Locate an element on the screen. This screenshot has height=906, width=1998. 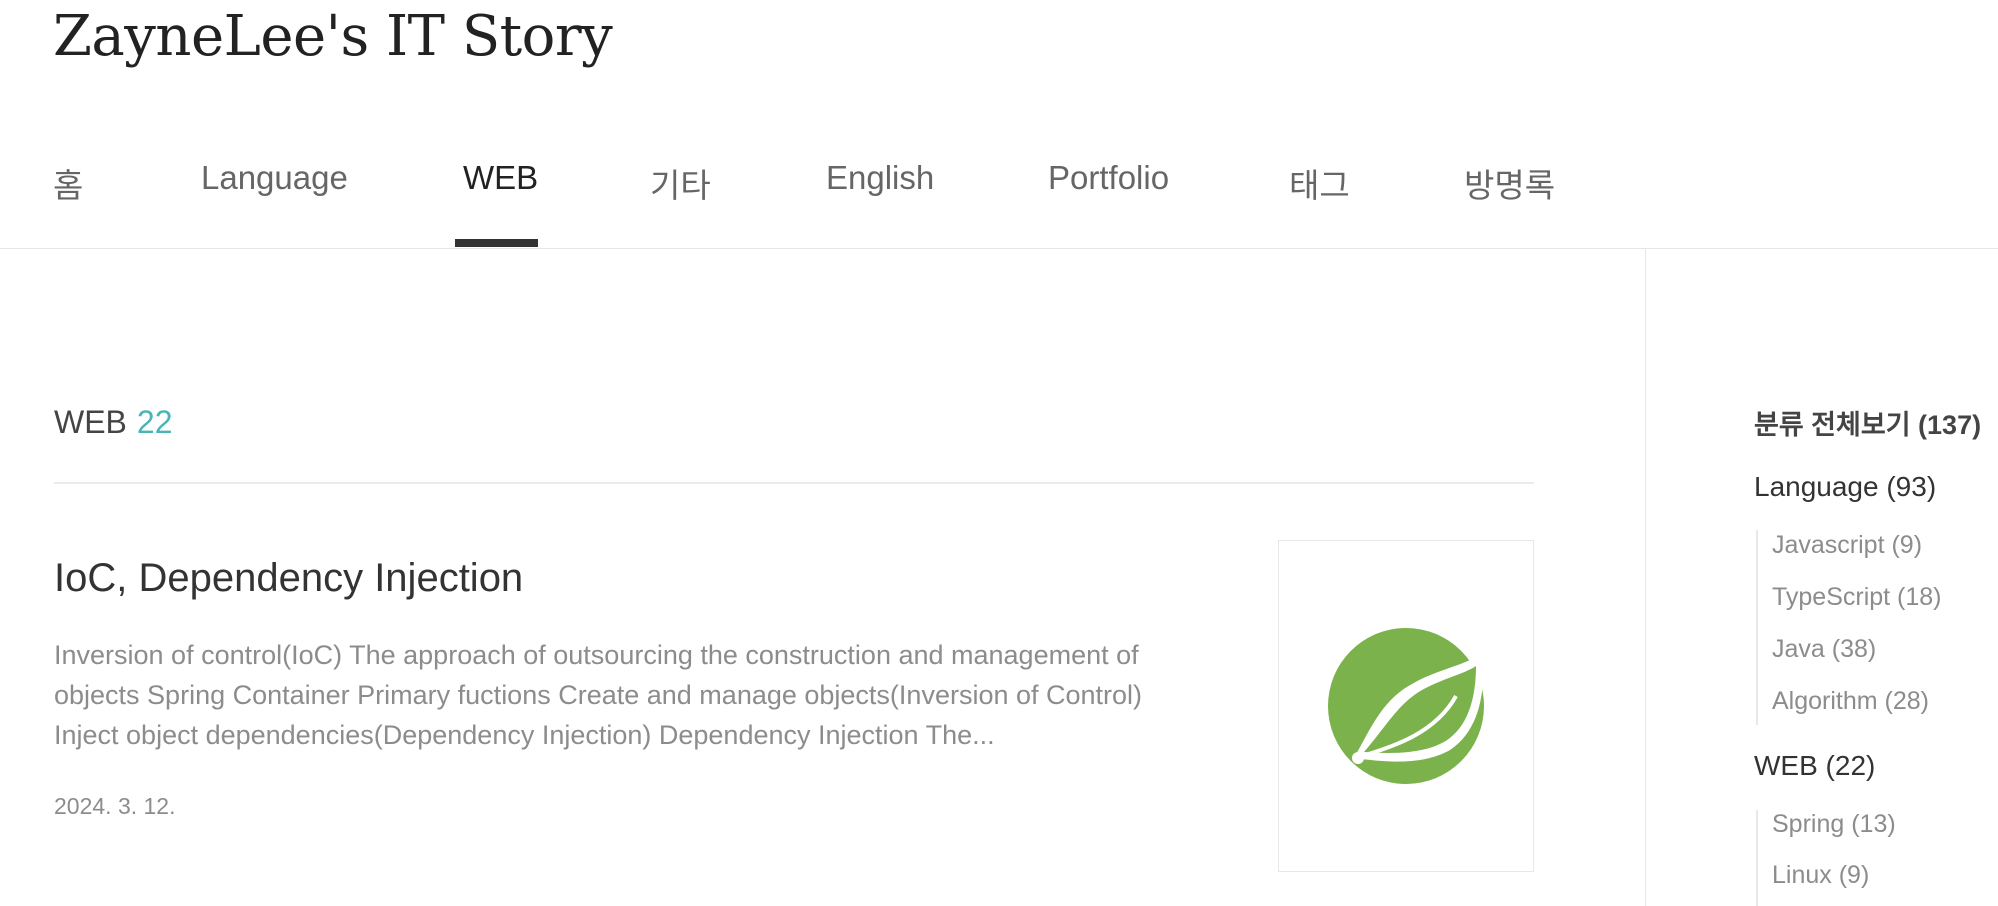
spring-leaf-icon is located at coordinates (1406, 706).